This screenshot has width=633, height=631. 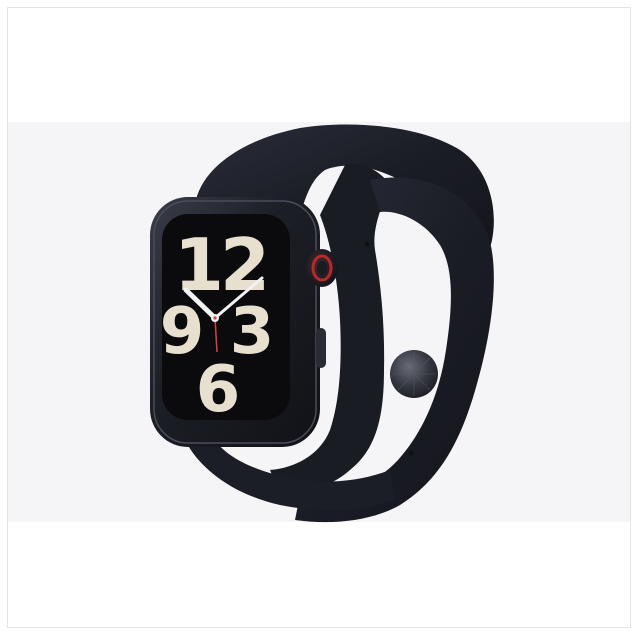 What do you see at coordinates (218, 390) in the screenshot?
I see `numeral-6: 6` at bounding box center [218, 390].